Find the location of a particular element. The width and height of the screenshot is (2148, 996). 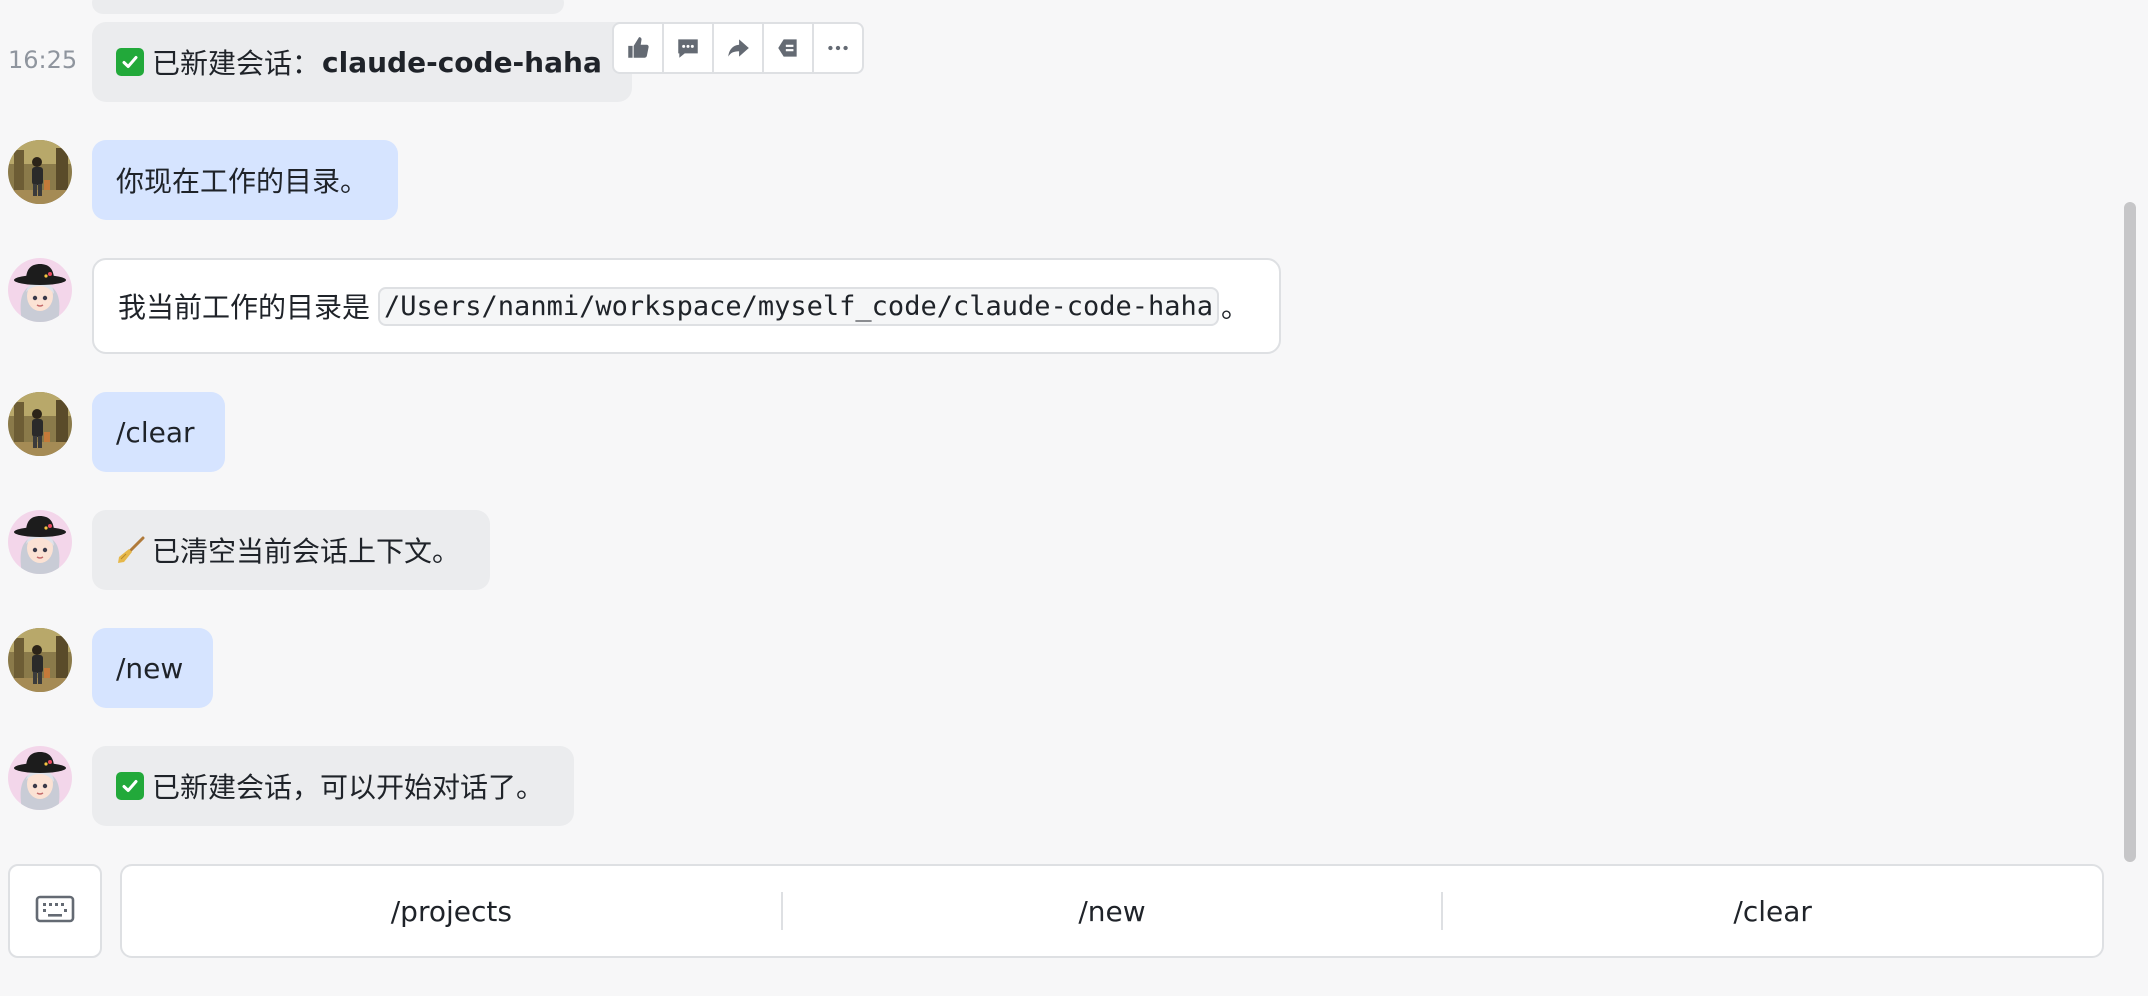

message-text: 已新建会话，可以开始对话了。 is located at coordinates (348, 787).